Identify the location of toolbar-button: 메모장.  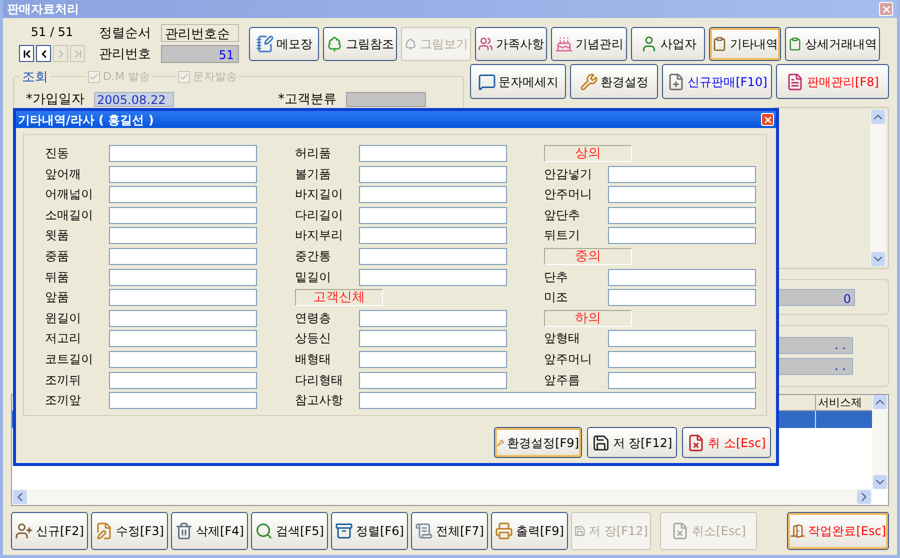
(284, 44).